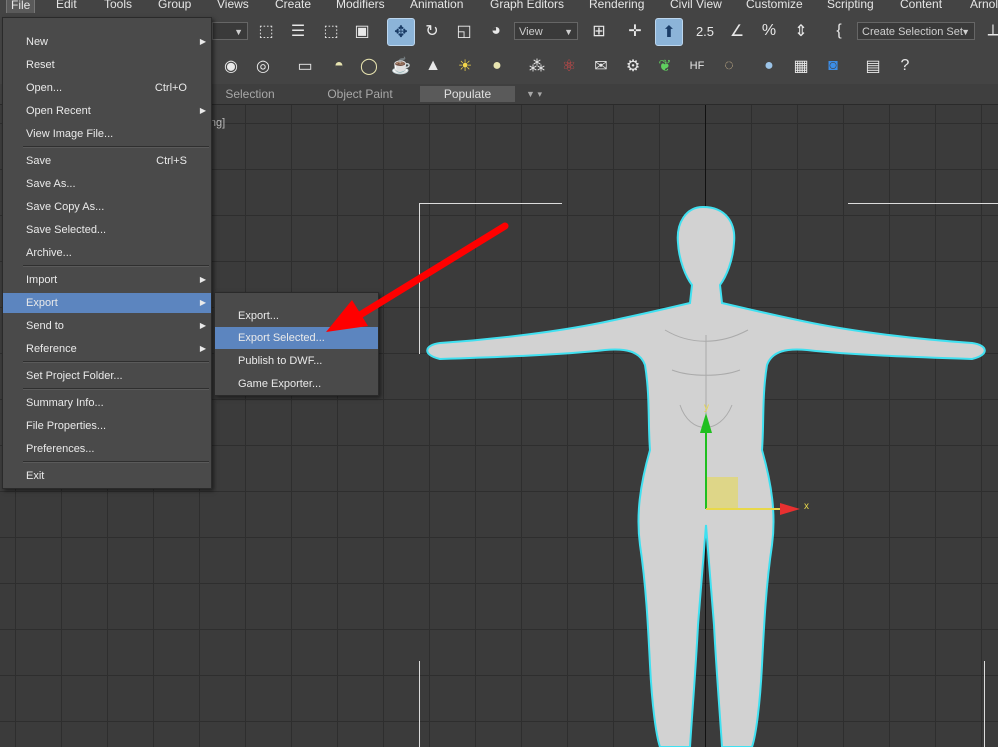 The width and height of the screenshot is (998, 747). Describe the element at coordinates (534, 94) in the screenshot. I see `ribbon-options-icon: ▼ ▾` at that location.